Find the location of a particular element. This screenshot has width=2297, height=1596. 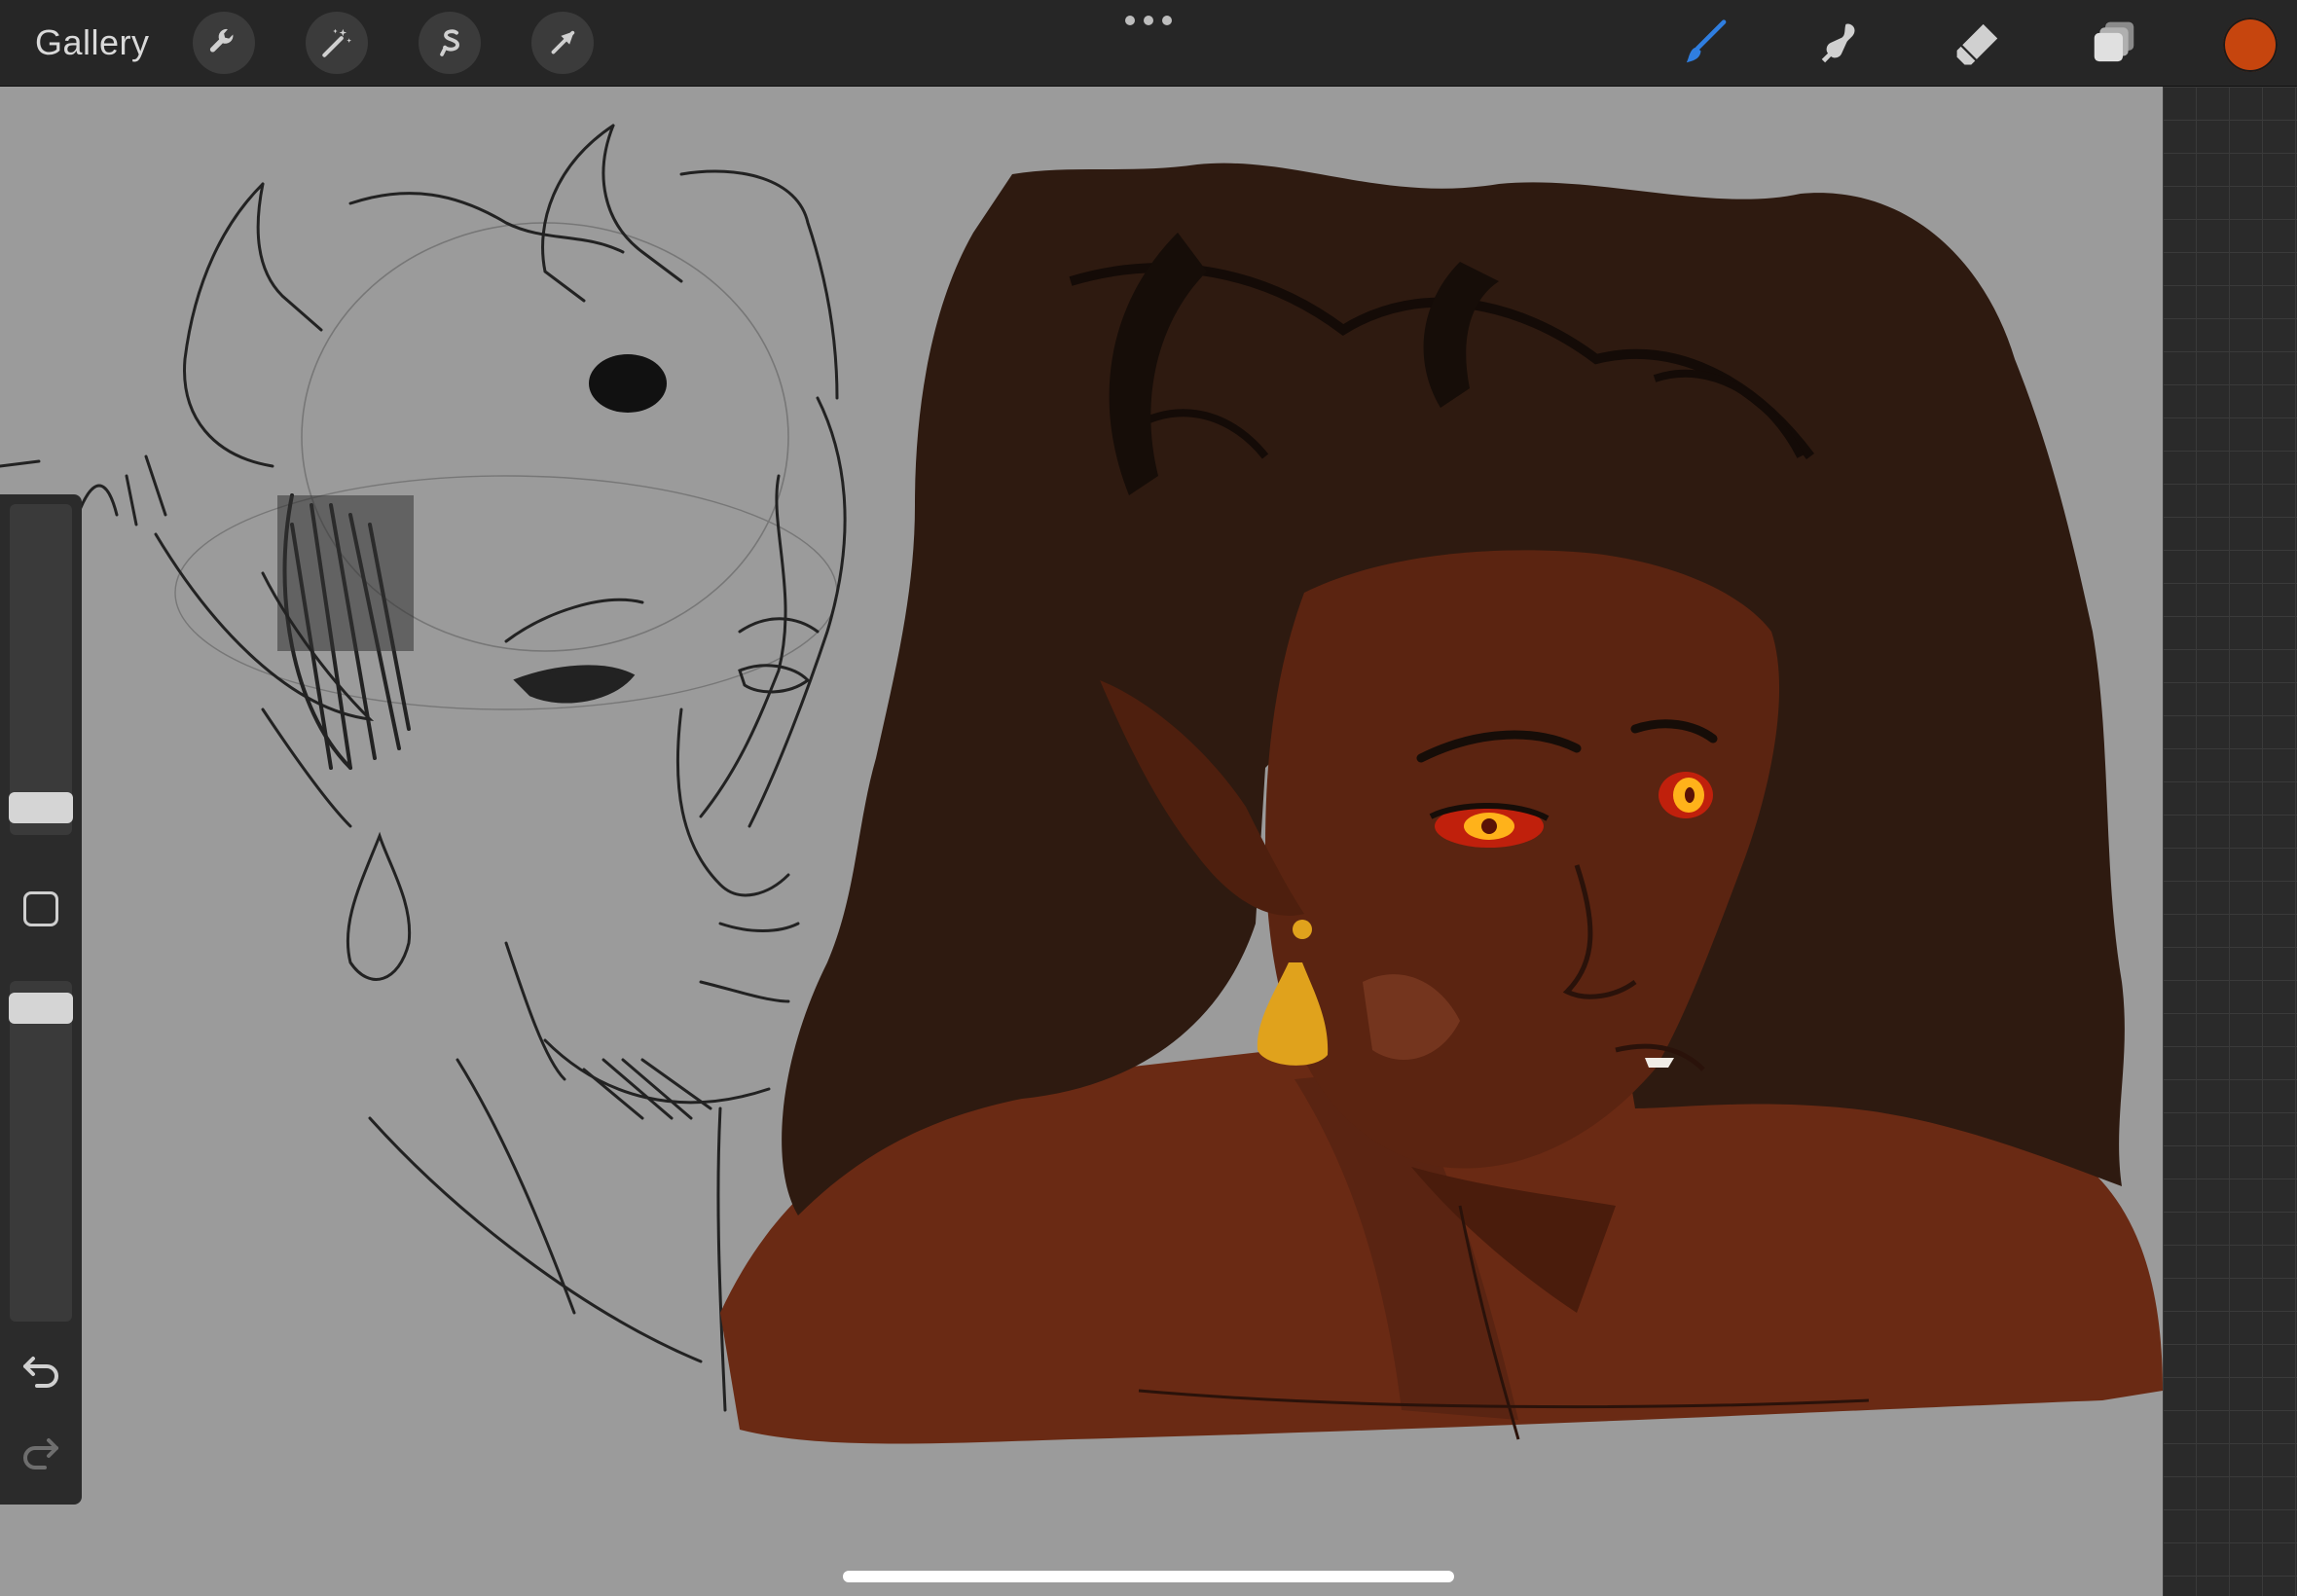

transform-button is located at coordinates (562, 43).